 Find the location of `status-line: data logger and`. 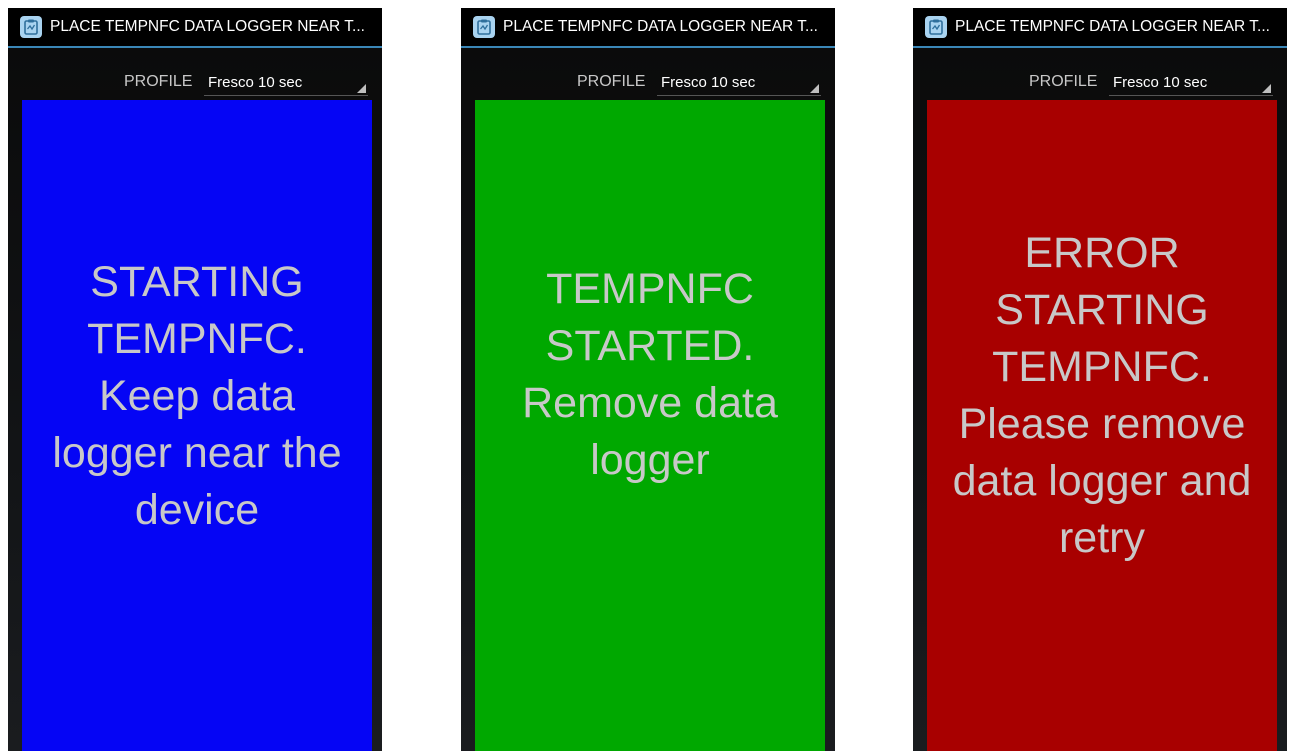

status-line: data logger and is located at coordinates (1102, 481).